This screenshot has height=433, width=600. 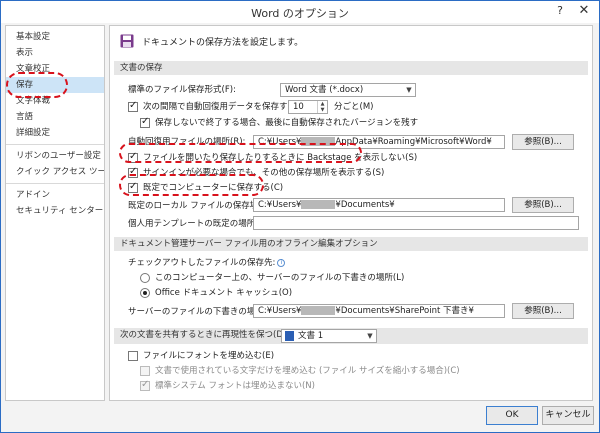 I want to click on no-backstage-checkbox, so click(x=133, y=157).